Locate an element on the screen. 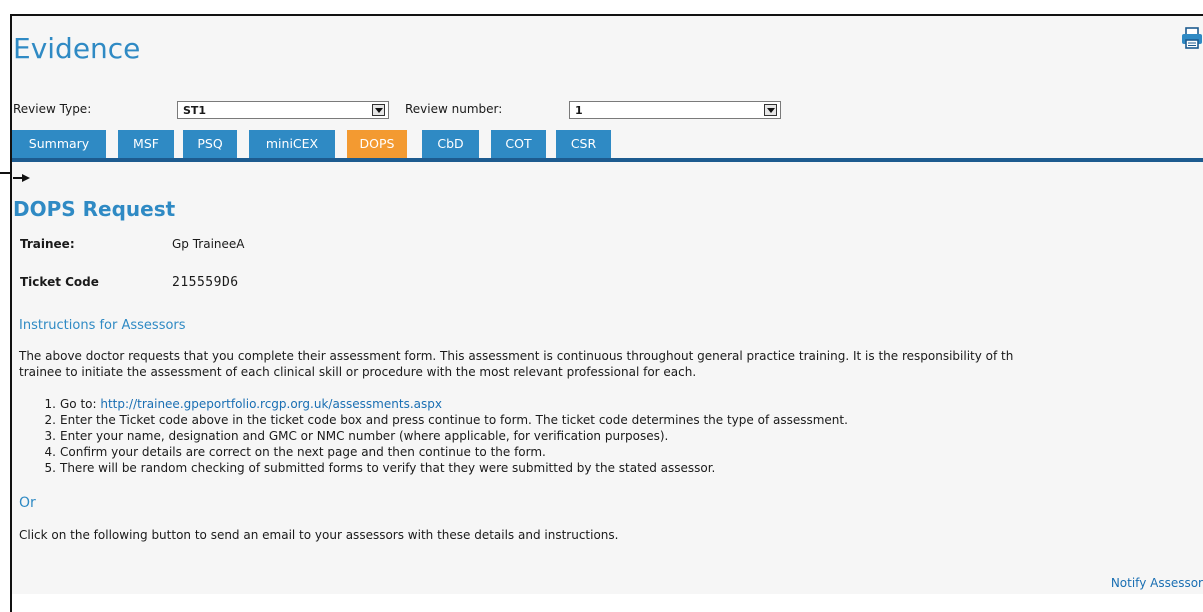 The image size is (1203, 612). arrow-right-icon is located at coordinates (21, 178).